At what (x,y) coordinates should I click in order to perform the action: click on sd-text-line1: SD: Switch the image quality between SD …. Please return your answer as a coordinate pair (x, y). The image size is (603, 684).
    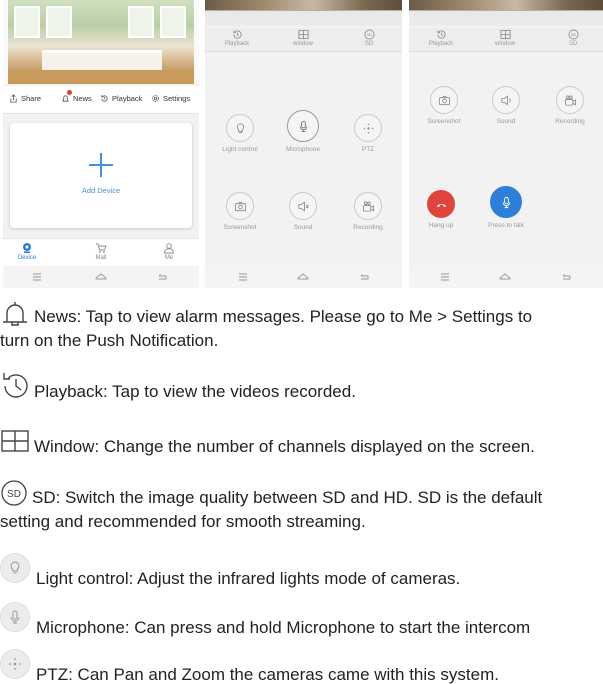
    Looking at the image, I should click on (287, 497).